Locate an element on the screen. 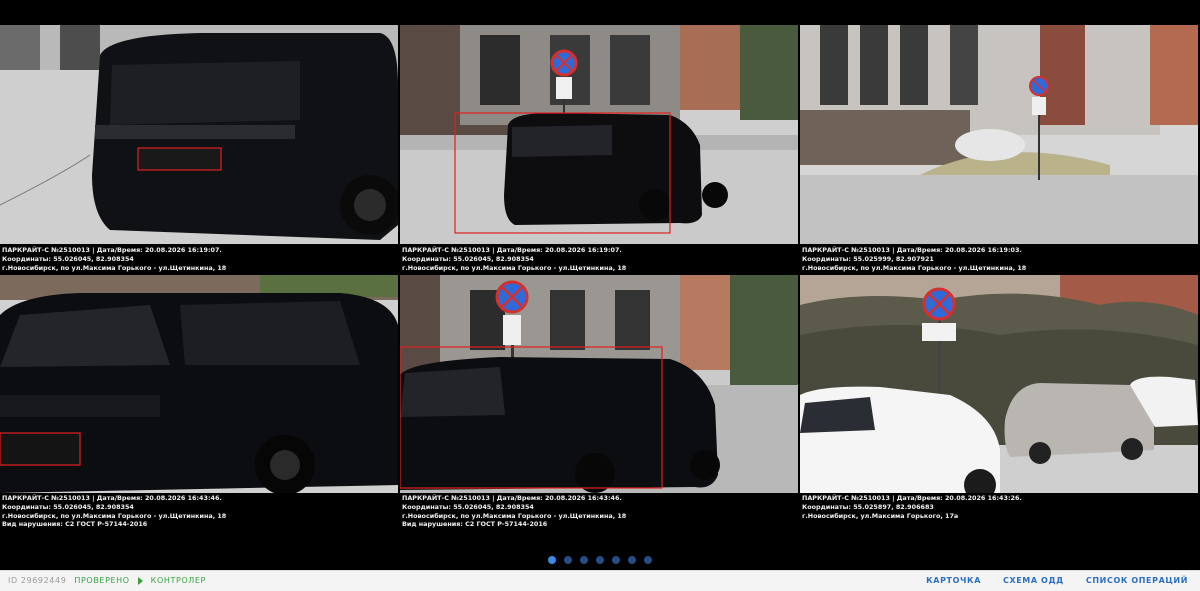 Image resolution: width=1200 pixels, height=591 pixels. arrow-right-icon is located at coordinates (140, 580).